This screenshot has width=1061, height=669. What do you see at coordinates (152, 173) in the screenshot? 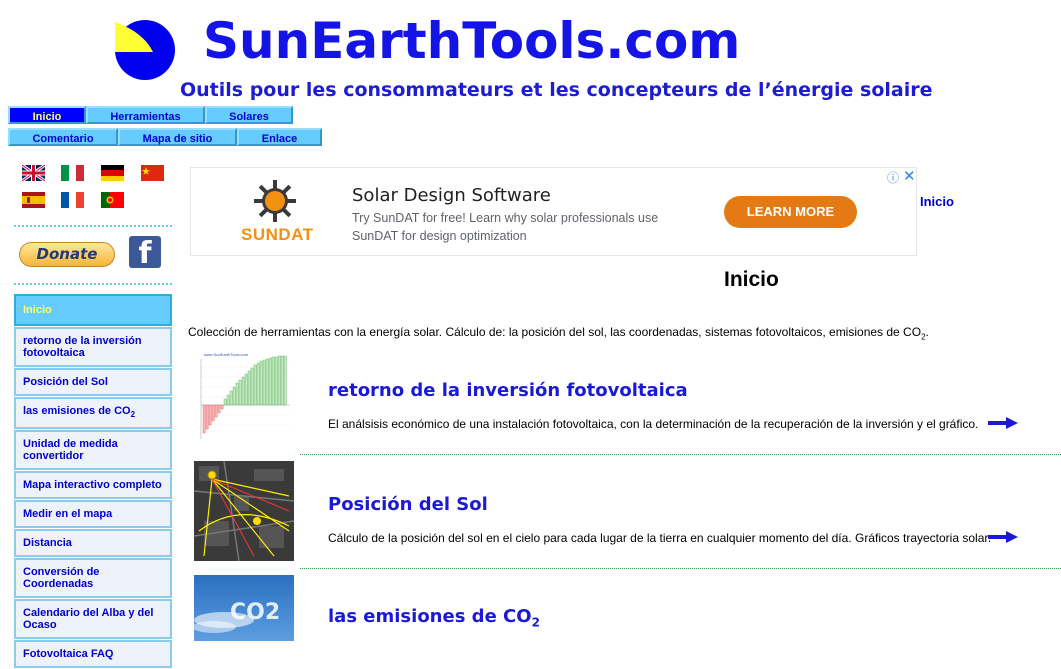
I see `chinese-flag-icon` at bounding box center [152, 173].